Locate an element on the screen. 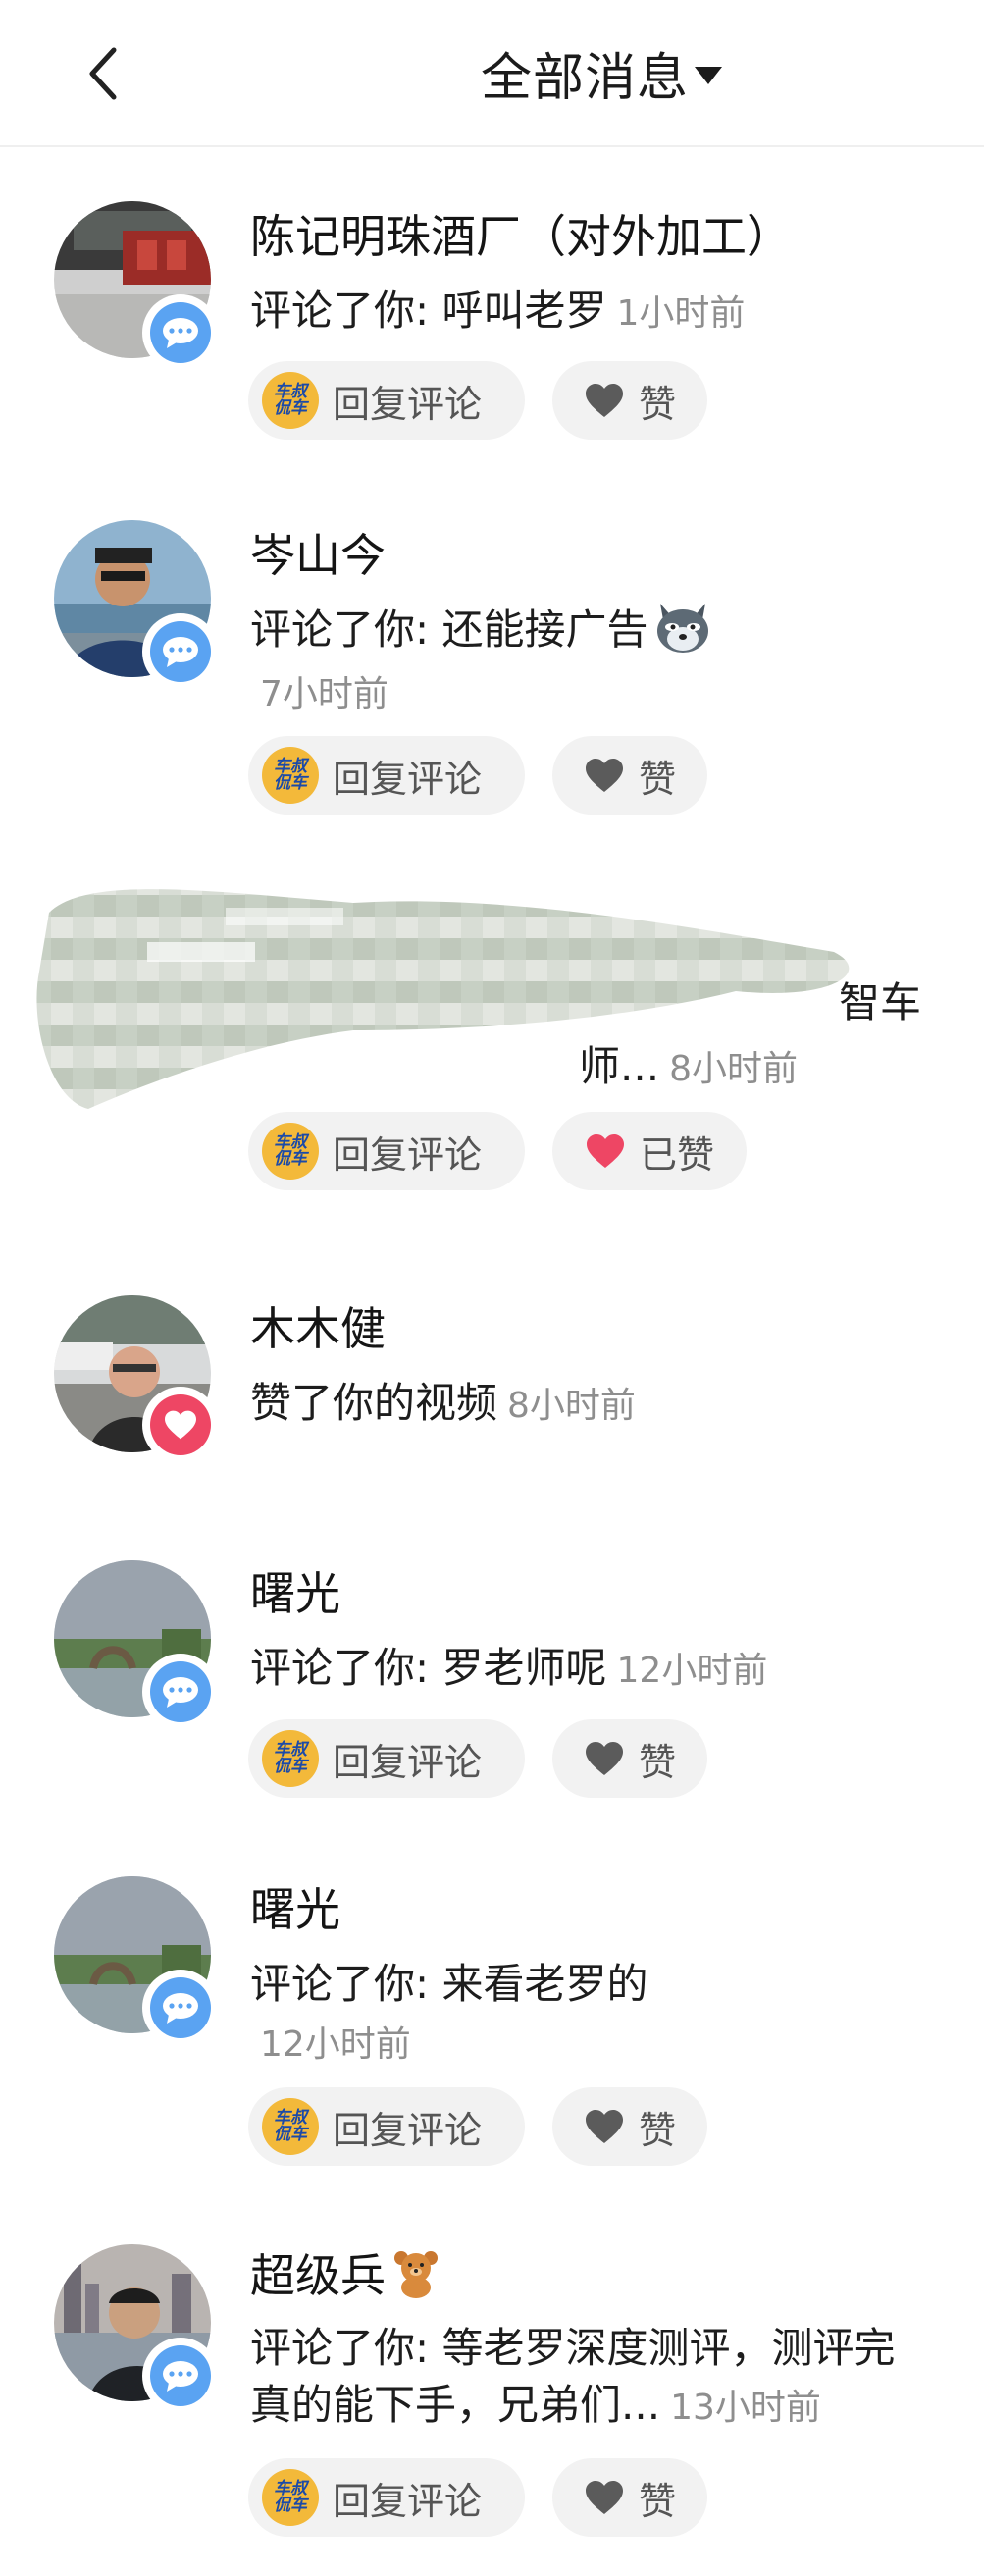 The height and width of the screenshot is (2576, 984). message-text: 评论了你: 罗老师呢 12小时前 is located at coordinates (509, 1668).